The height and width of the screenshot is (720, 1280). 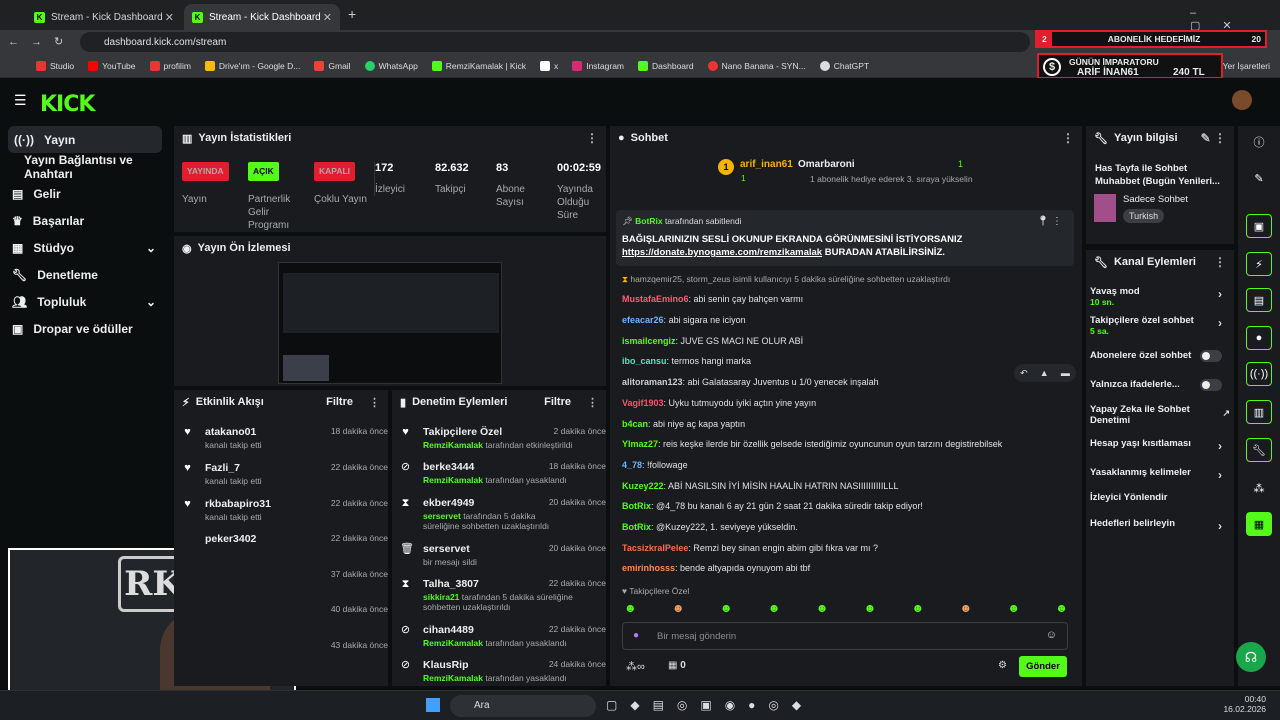 I want to click on message-action-bar: ↶ ▲ ▬, so click(x=1045, y=373).